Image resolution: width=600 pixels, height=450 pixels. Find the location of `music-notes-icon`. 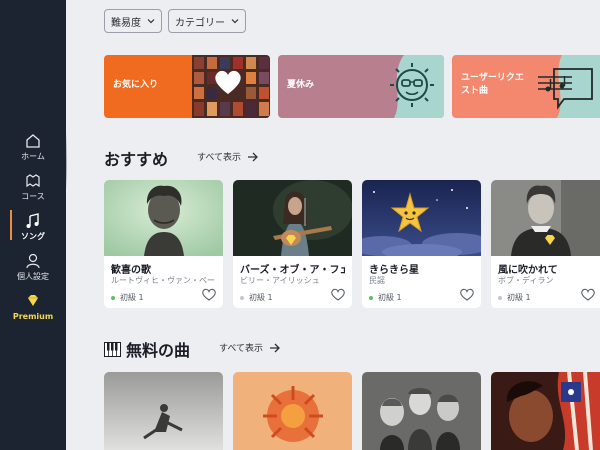

music-notes-icon is located at coordinates (32, 220).